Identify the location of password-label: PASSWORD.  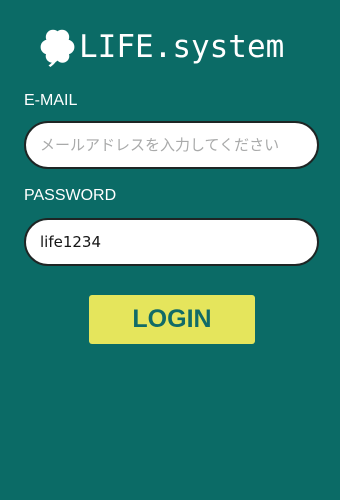
(70, 195).